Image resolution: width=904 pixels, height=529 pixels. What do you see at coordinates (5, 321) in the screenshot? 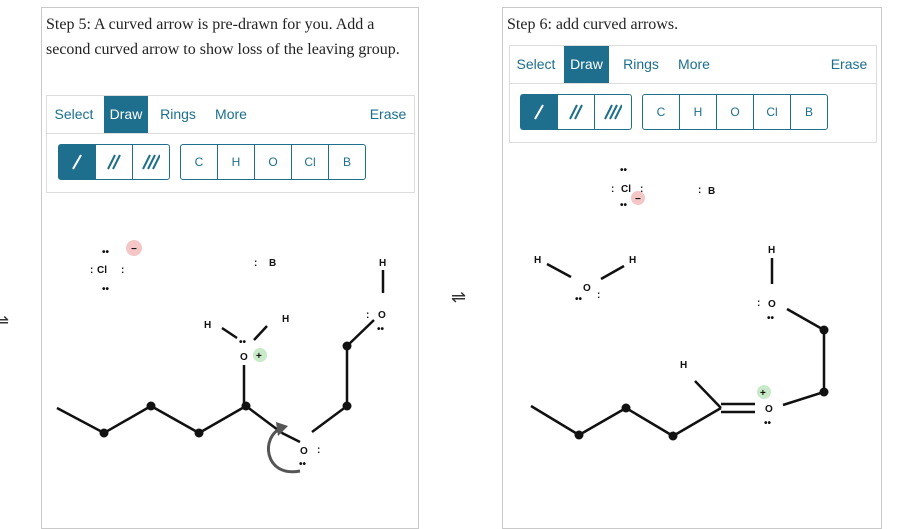
I see `equilibrium-arrow-left: ⇌` at bounding box center [5, 321].